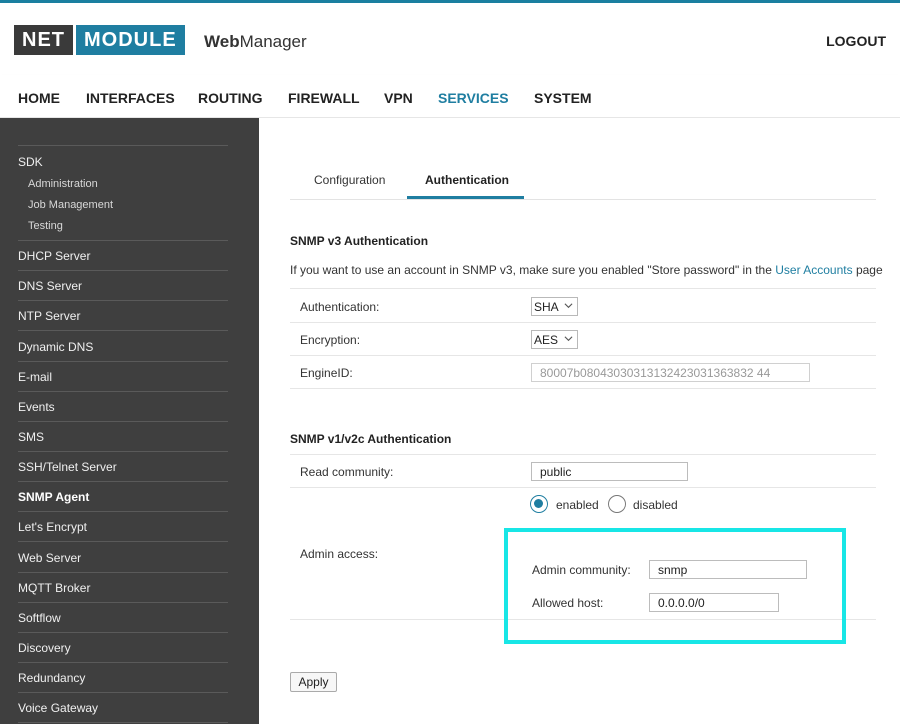 The image size is (900, 724). What do you see at coordinates (230, 98) in the screenshot?
I see `nav-routing: ROUTING` at bounding box center [230, 98].